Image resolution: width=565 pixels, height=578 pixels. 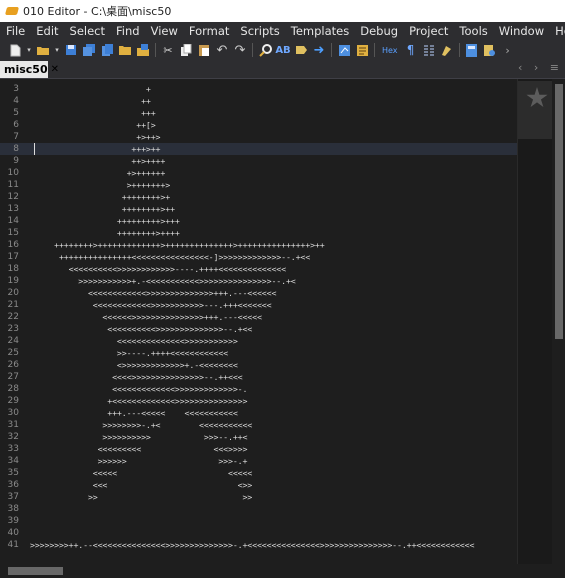 I want to click on open-folder-icon, so click(x=125, y=50).